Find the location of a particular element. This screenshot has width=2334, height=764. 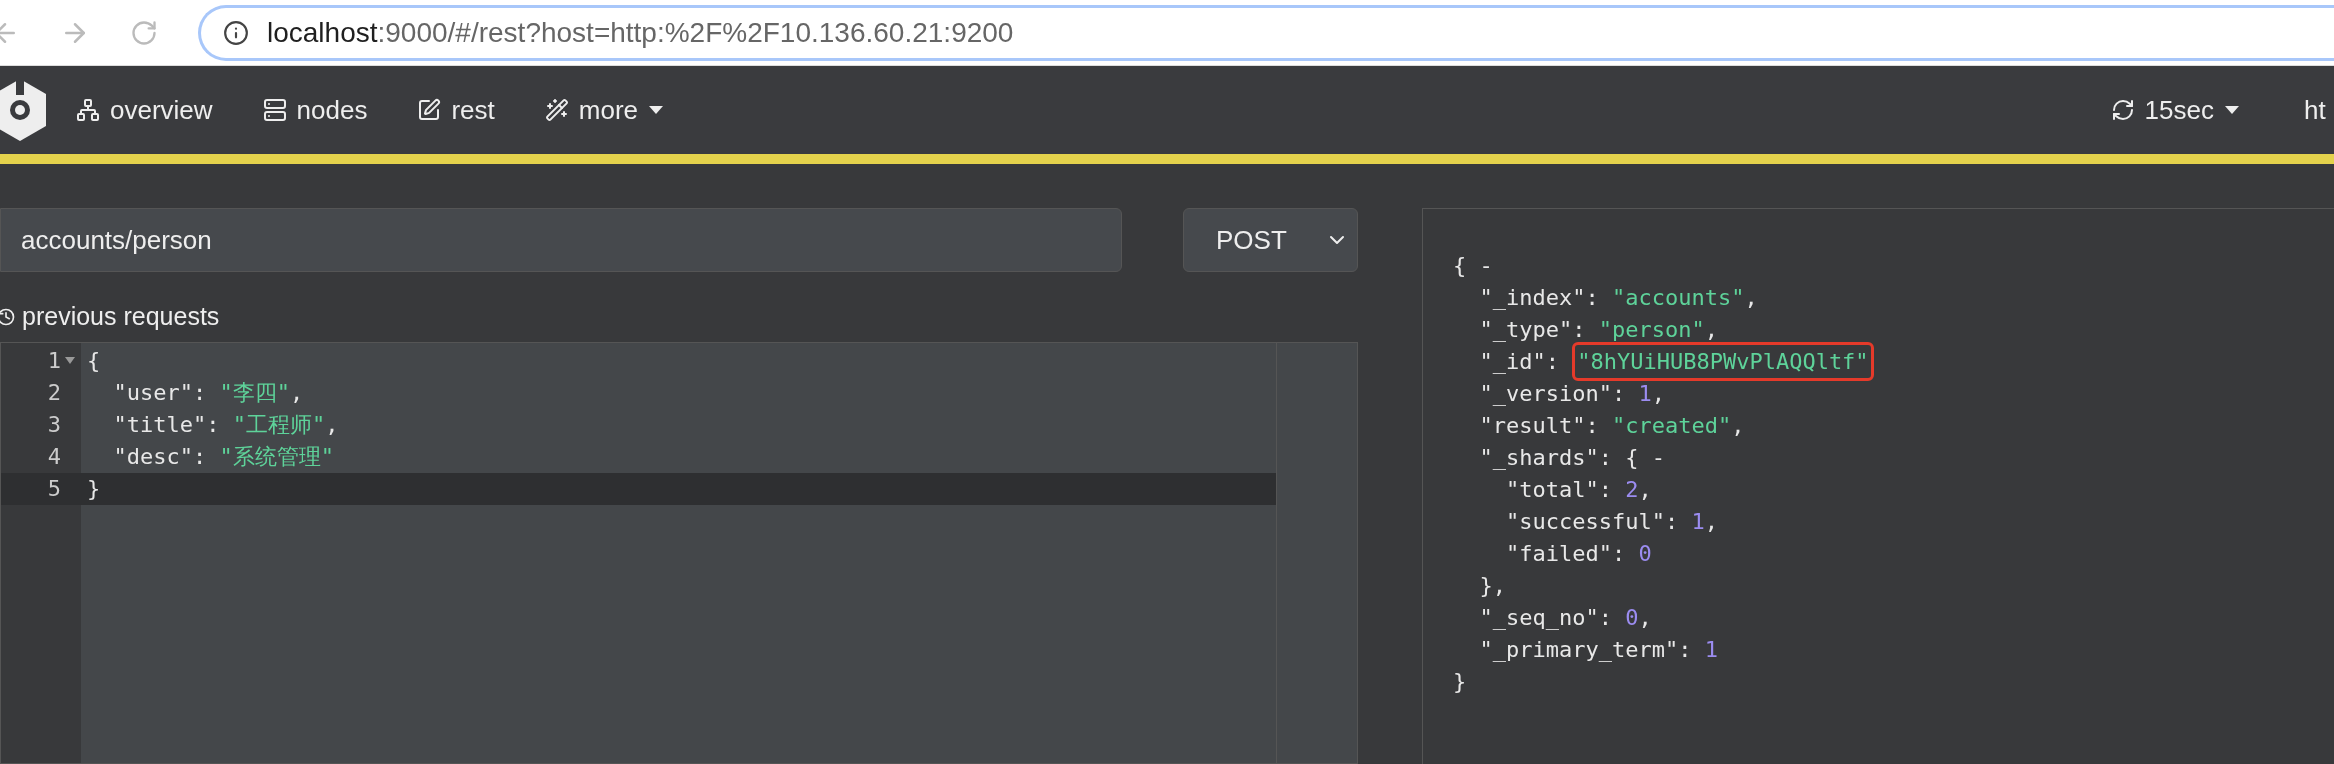

json-token: "accounts" is located at coordinates (1678, 297).